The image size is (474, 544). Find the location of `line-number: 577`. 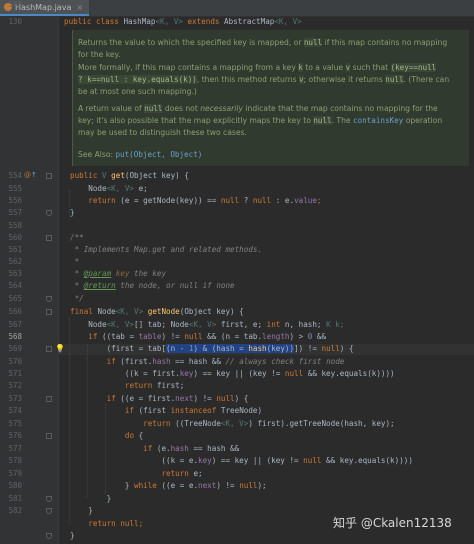

line-number: 577 is located at coordinates (15, 448).